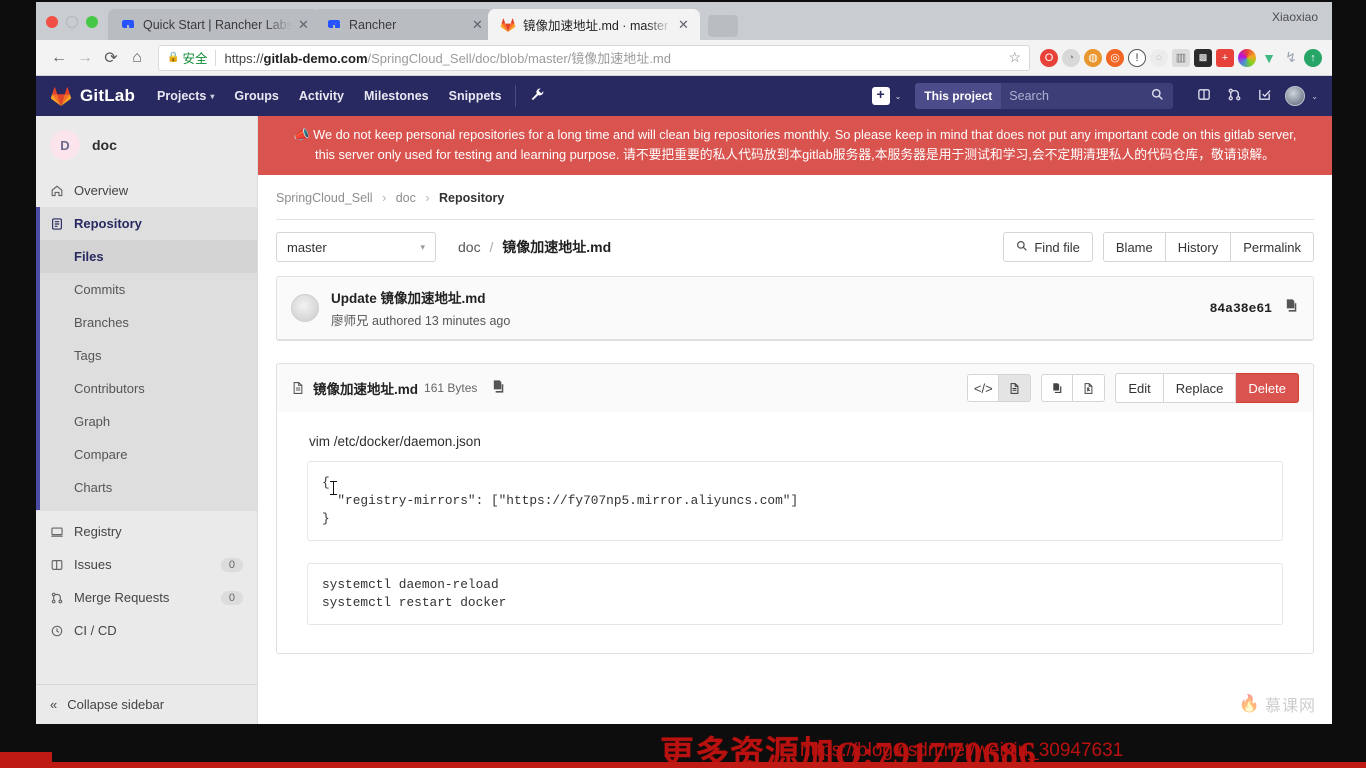 Image resolution: width=1366 pixels, height=768 pixels. Describe the element at coordinates (350, 321) in the screenshot. I see `commit-author: 廖师兄` at that location.